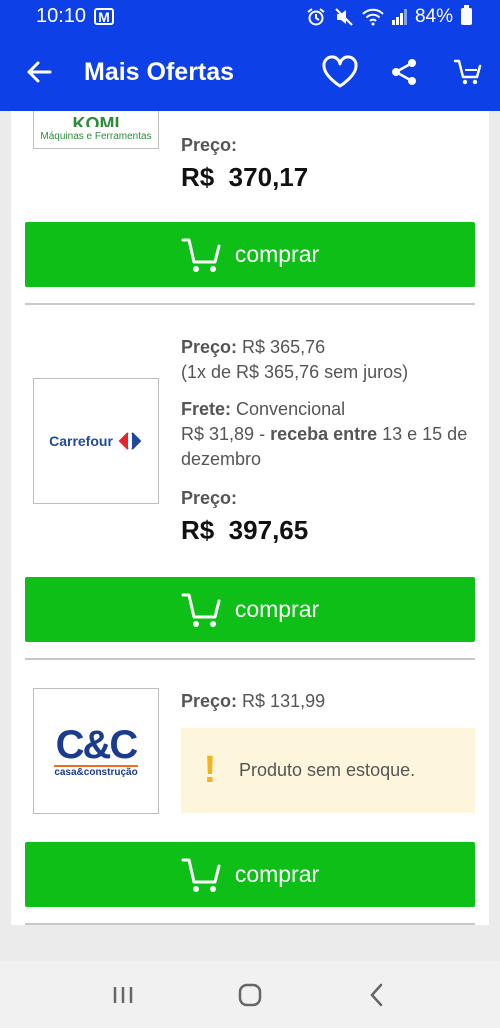 This screenshot has width=500, height=1028. Describe the element at coordinates (344, 16) in the screenshot. I see `mute-icon` at that location.